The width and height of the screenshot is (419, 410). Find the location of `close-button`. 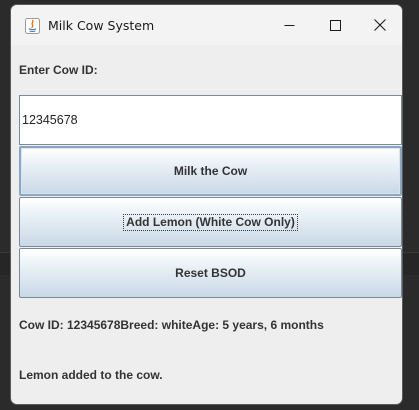

close-button is located at coordinates (379, 25).